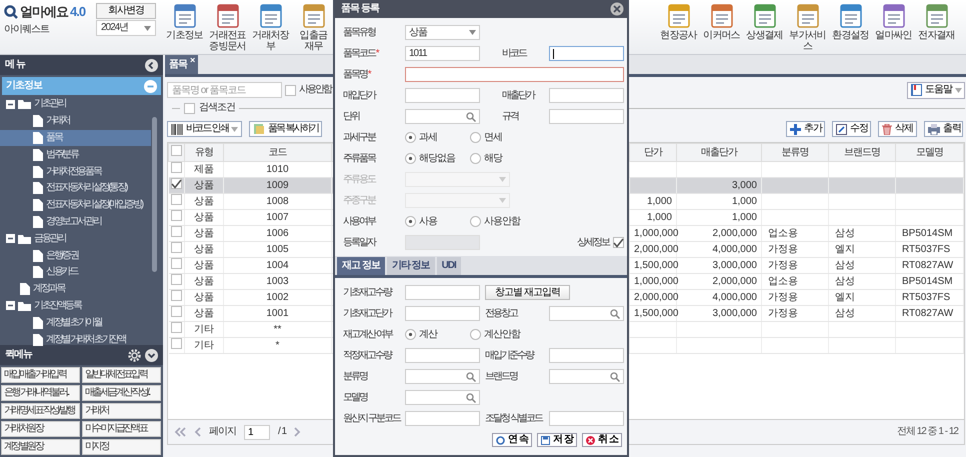  I want to click on year-select: 2024년, so click(126, 28).